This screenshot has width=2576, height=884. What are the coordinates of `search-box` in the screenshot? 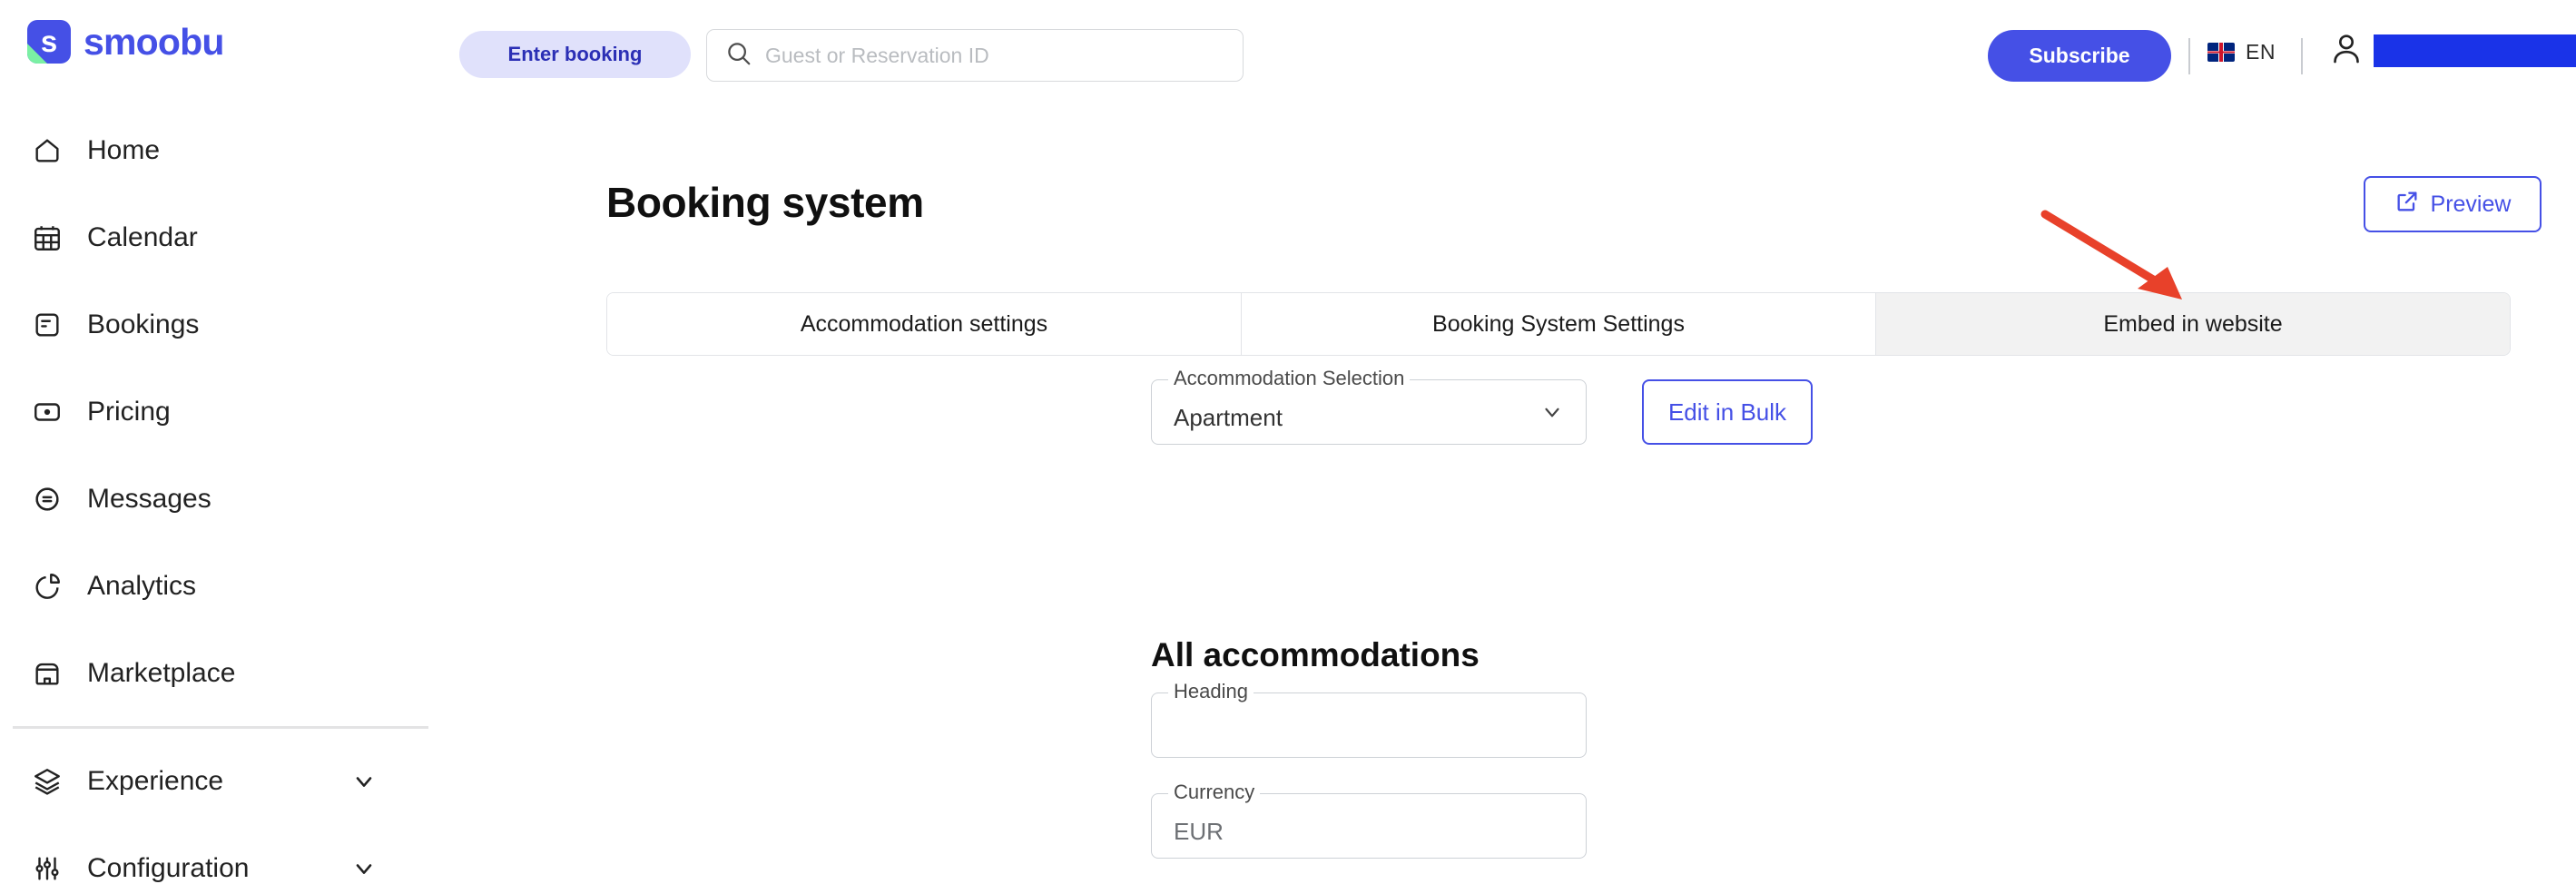 It's located at (975, 56).